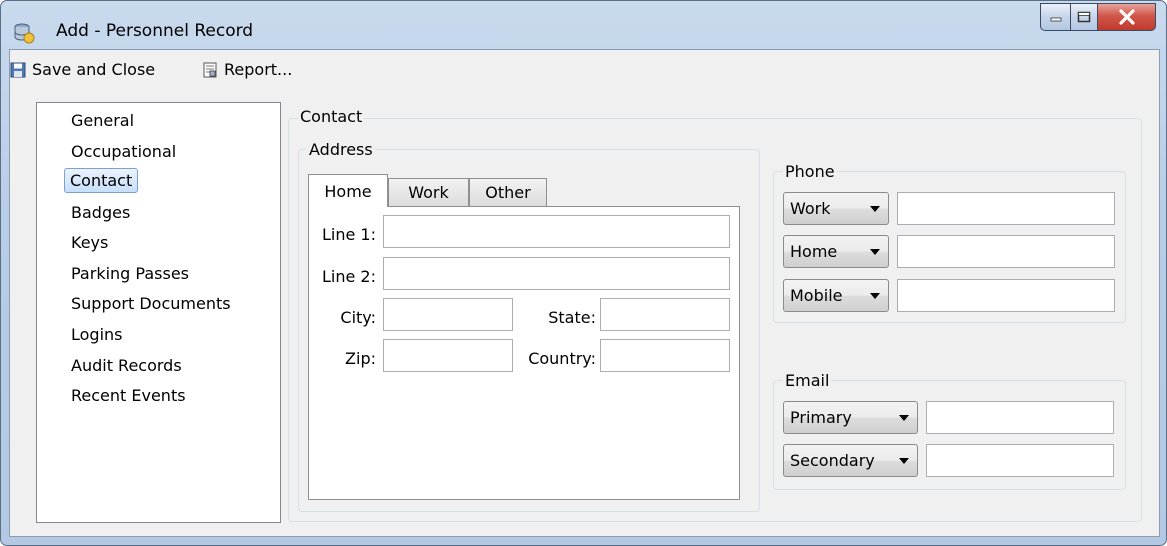 The height and width of the screenshot is (546, 1167). What do you see at coordinates (665, 314) in the screenshot?
I see `state-input` at bounding box center [665, 314].